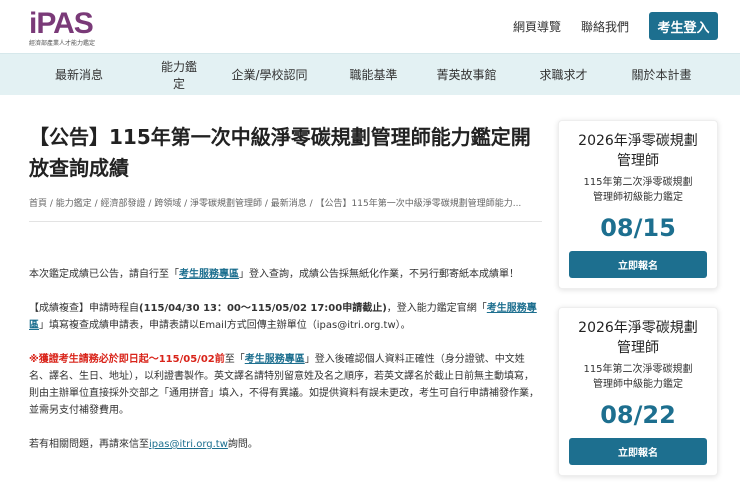  Describe the element at coordinates (605, 26) in the screenshot. I see `contact-link: 聯絡我們` at that location.